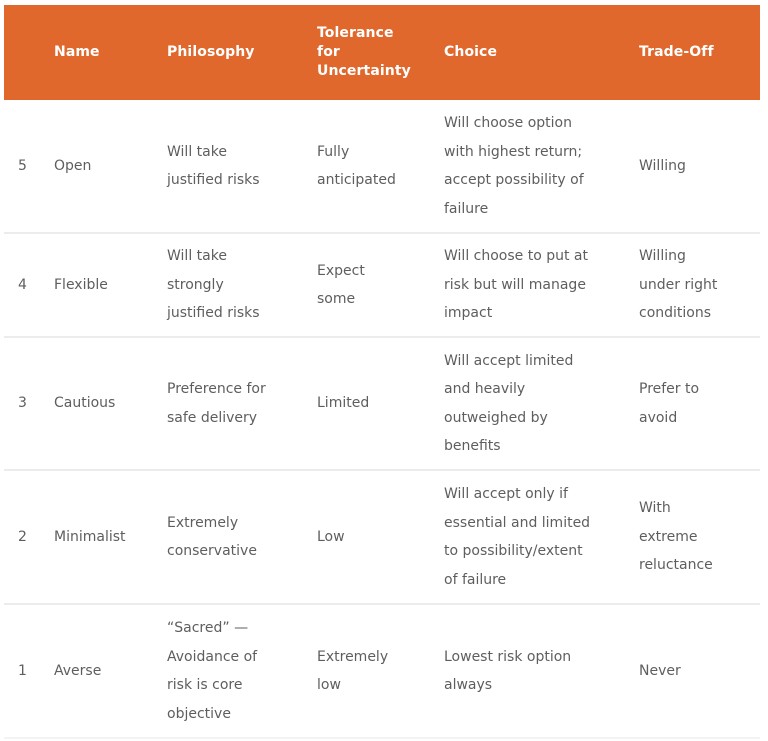 The width and height of the screenshot is (768, 741). I want to click on cell-tolerance: Expect some, so click(380, 285).